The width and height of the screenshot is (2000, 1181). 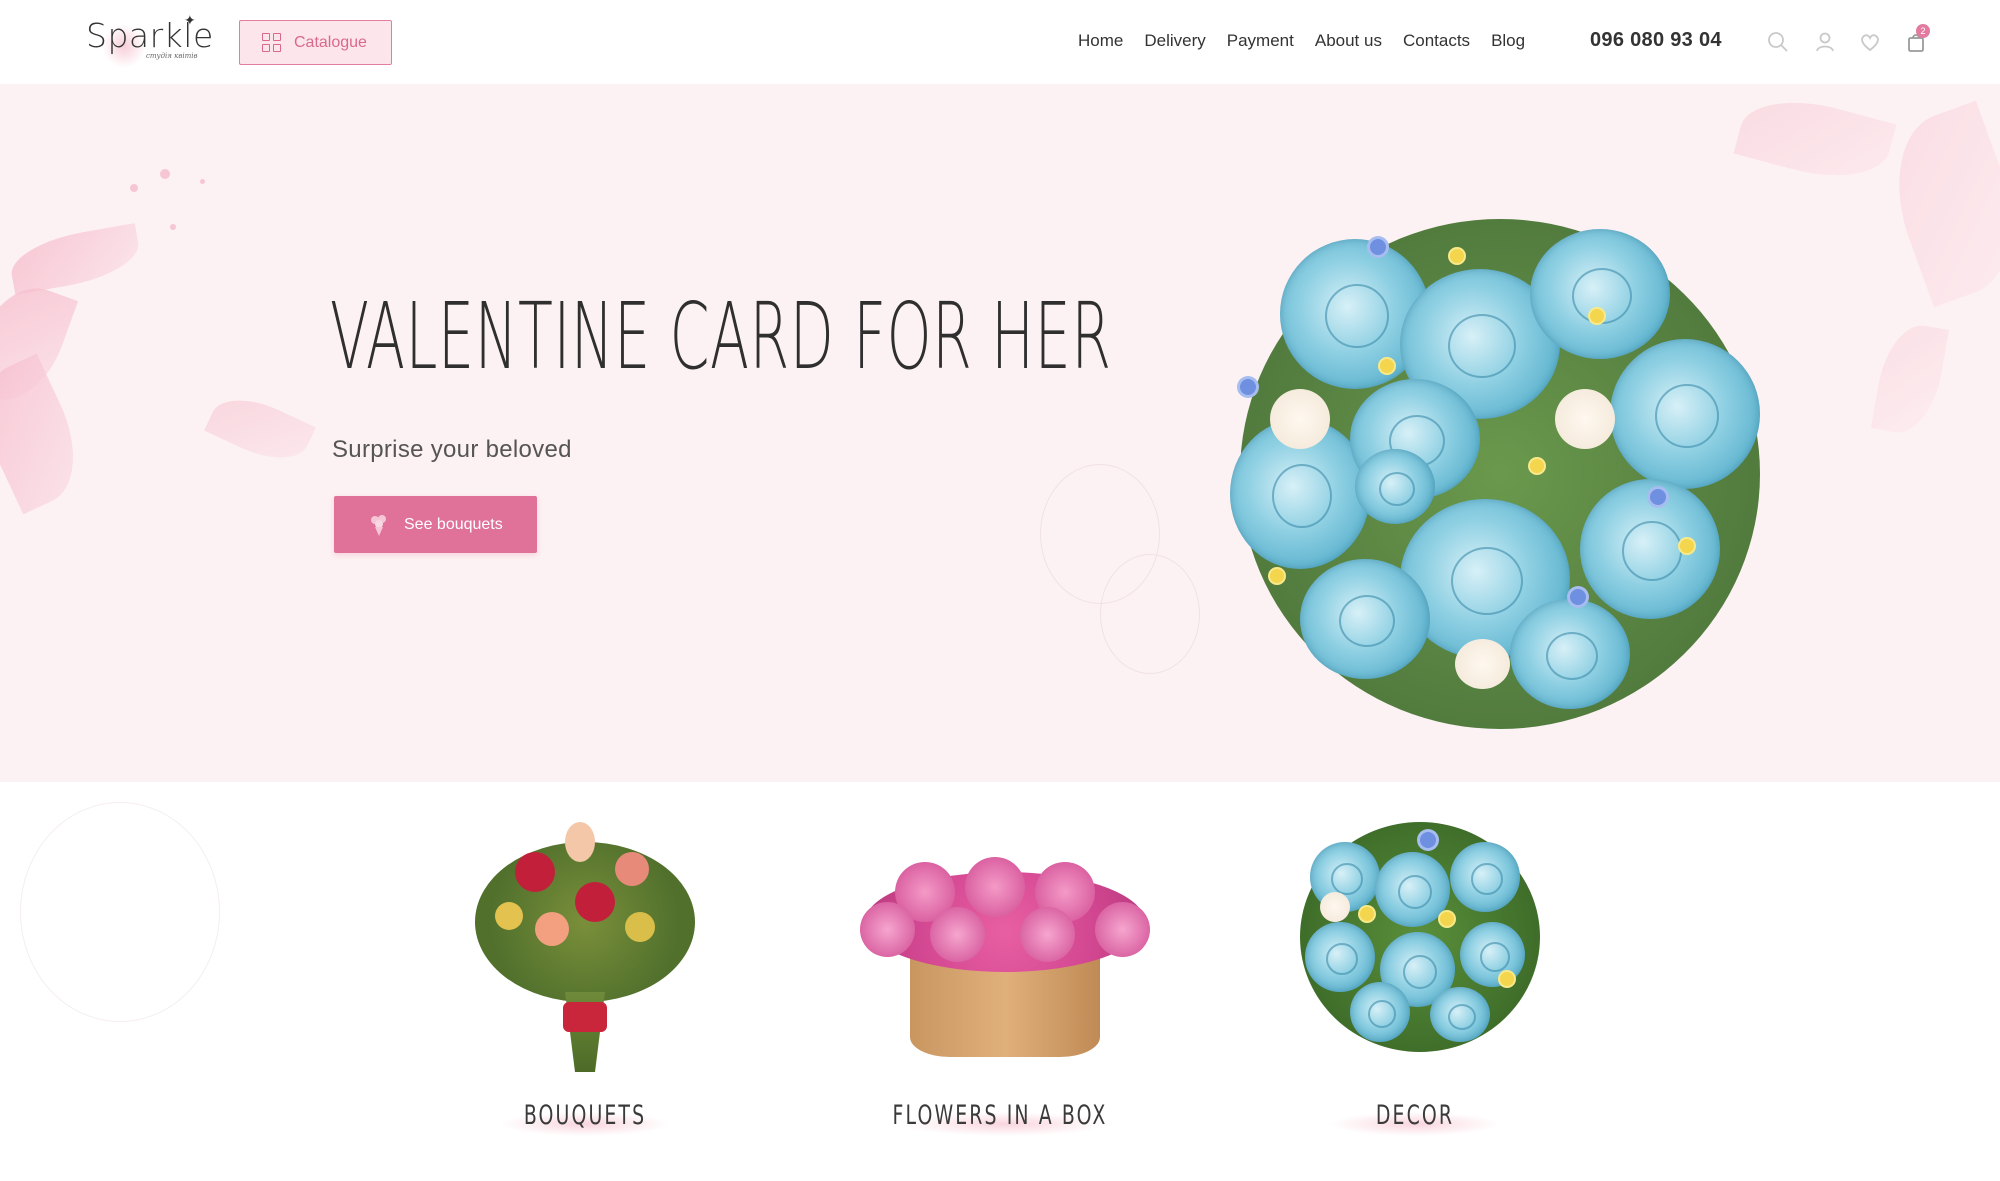 What do you see at coordinates (721, 336) in the screenshot?
I see `hero-title: Valentine card for her` at bounding box center [721, 336].